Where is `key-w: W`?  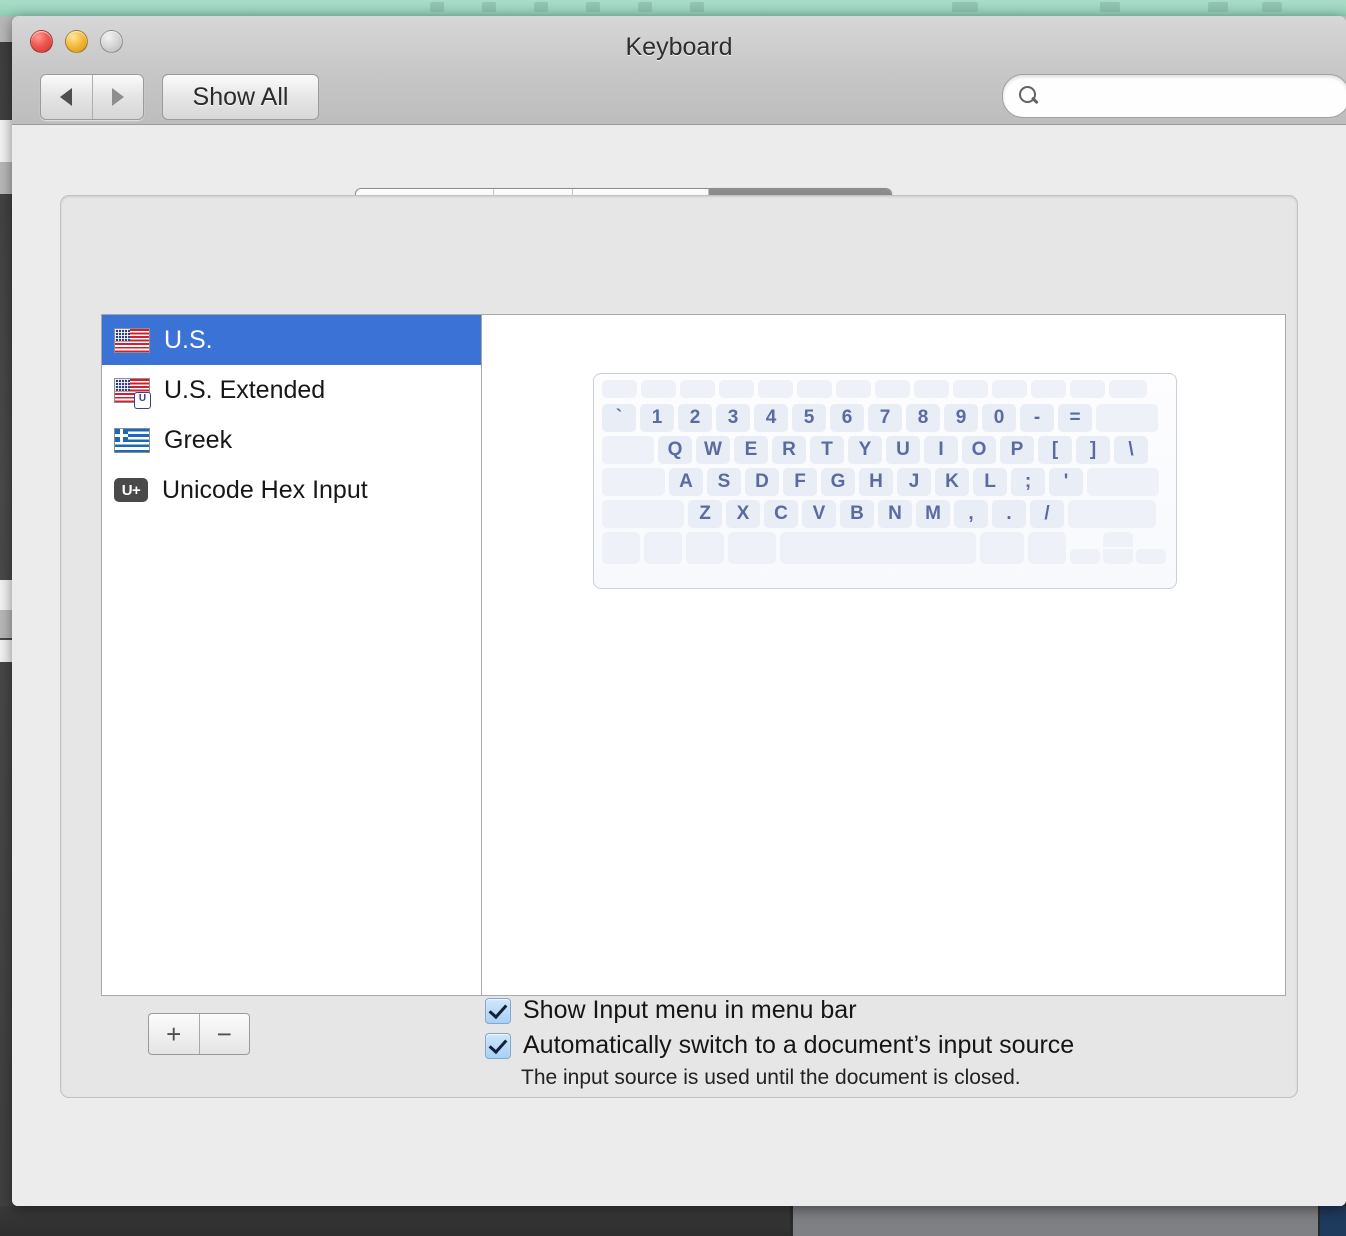 key-w: W is located at coordinates (713, 450).